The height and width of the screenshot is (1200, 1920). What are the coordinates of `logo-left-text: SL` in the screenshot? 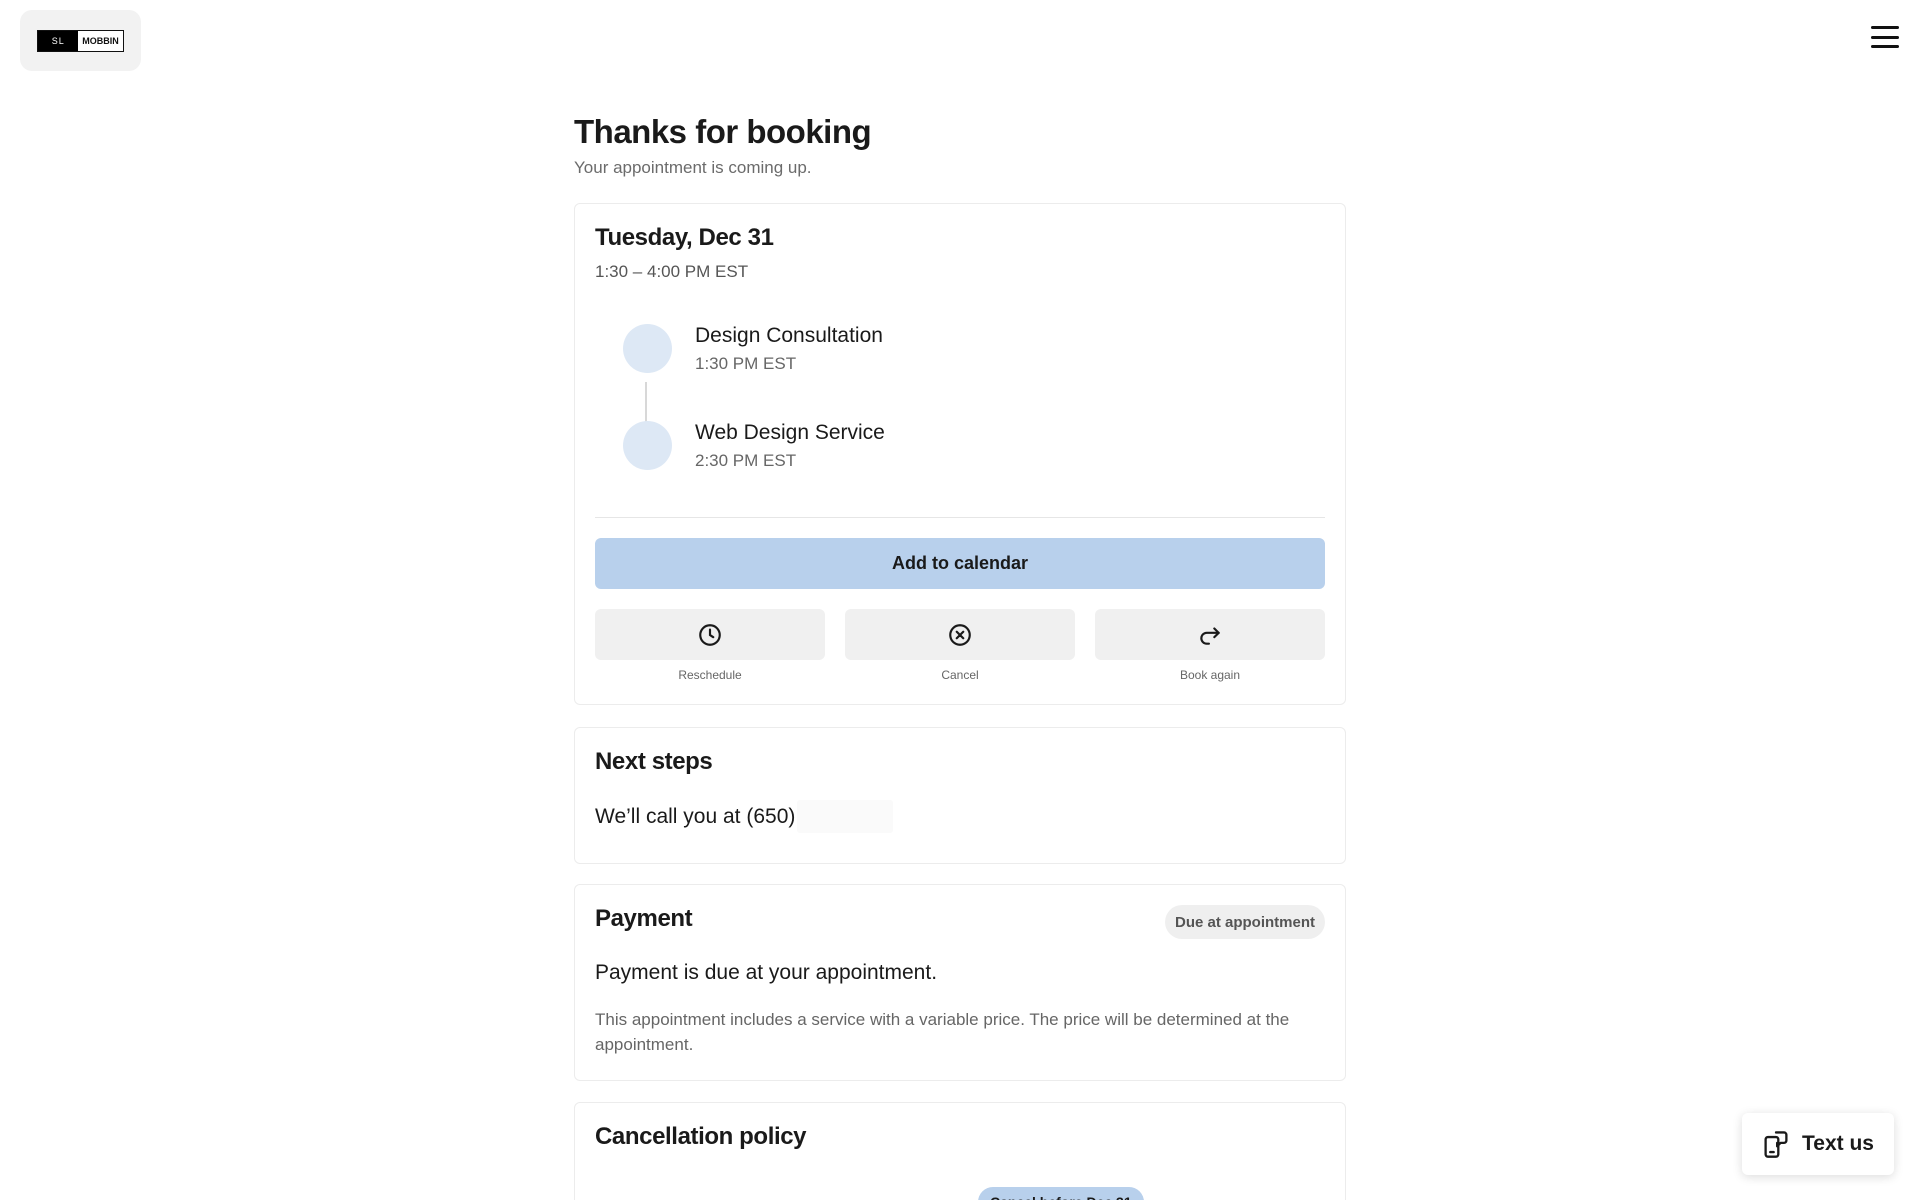 It's located at (58, 40).